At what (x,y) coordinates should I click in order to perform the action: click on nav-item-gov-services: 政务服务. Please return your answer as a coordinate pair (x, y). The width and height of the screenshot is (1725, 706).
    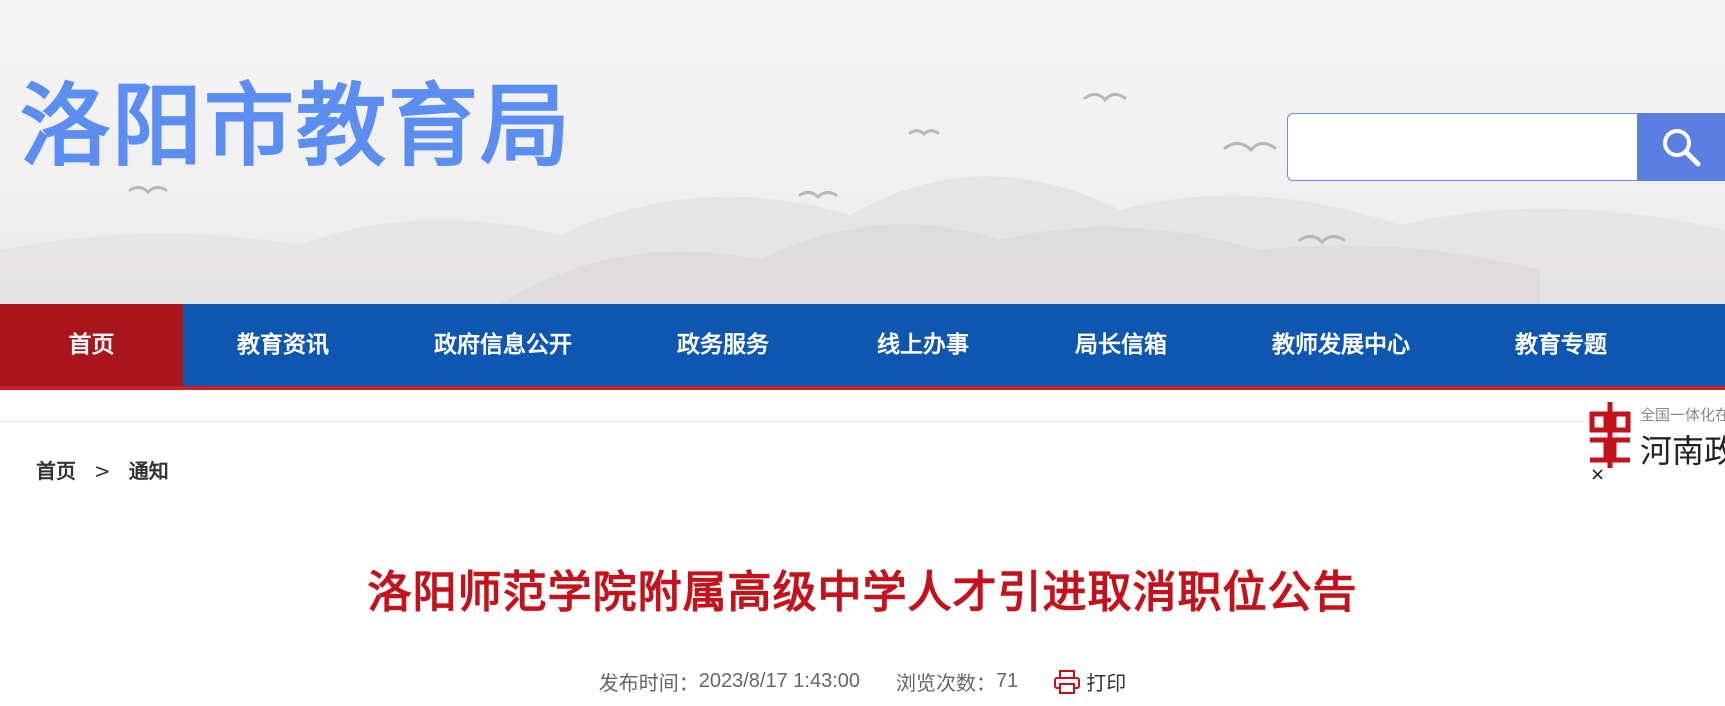
    Looking at the image, I should click on (723, 345).